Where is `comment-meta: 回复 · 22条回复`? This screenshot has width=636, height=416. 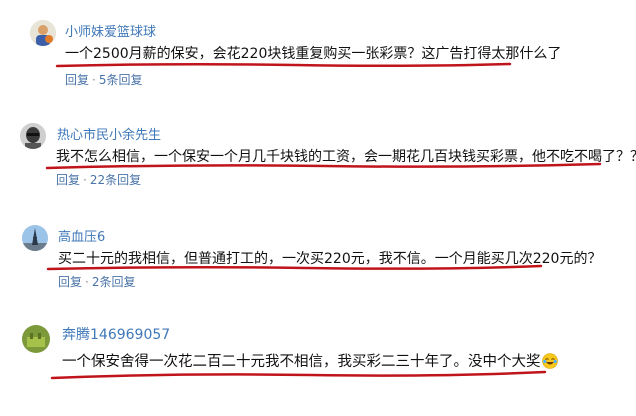
comment-meta: 回复 · 22条回复 is located at coordinates (98, 179).